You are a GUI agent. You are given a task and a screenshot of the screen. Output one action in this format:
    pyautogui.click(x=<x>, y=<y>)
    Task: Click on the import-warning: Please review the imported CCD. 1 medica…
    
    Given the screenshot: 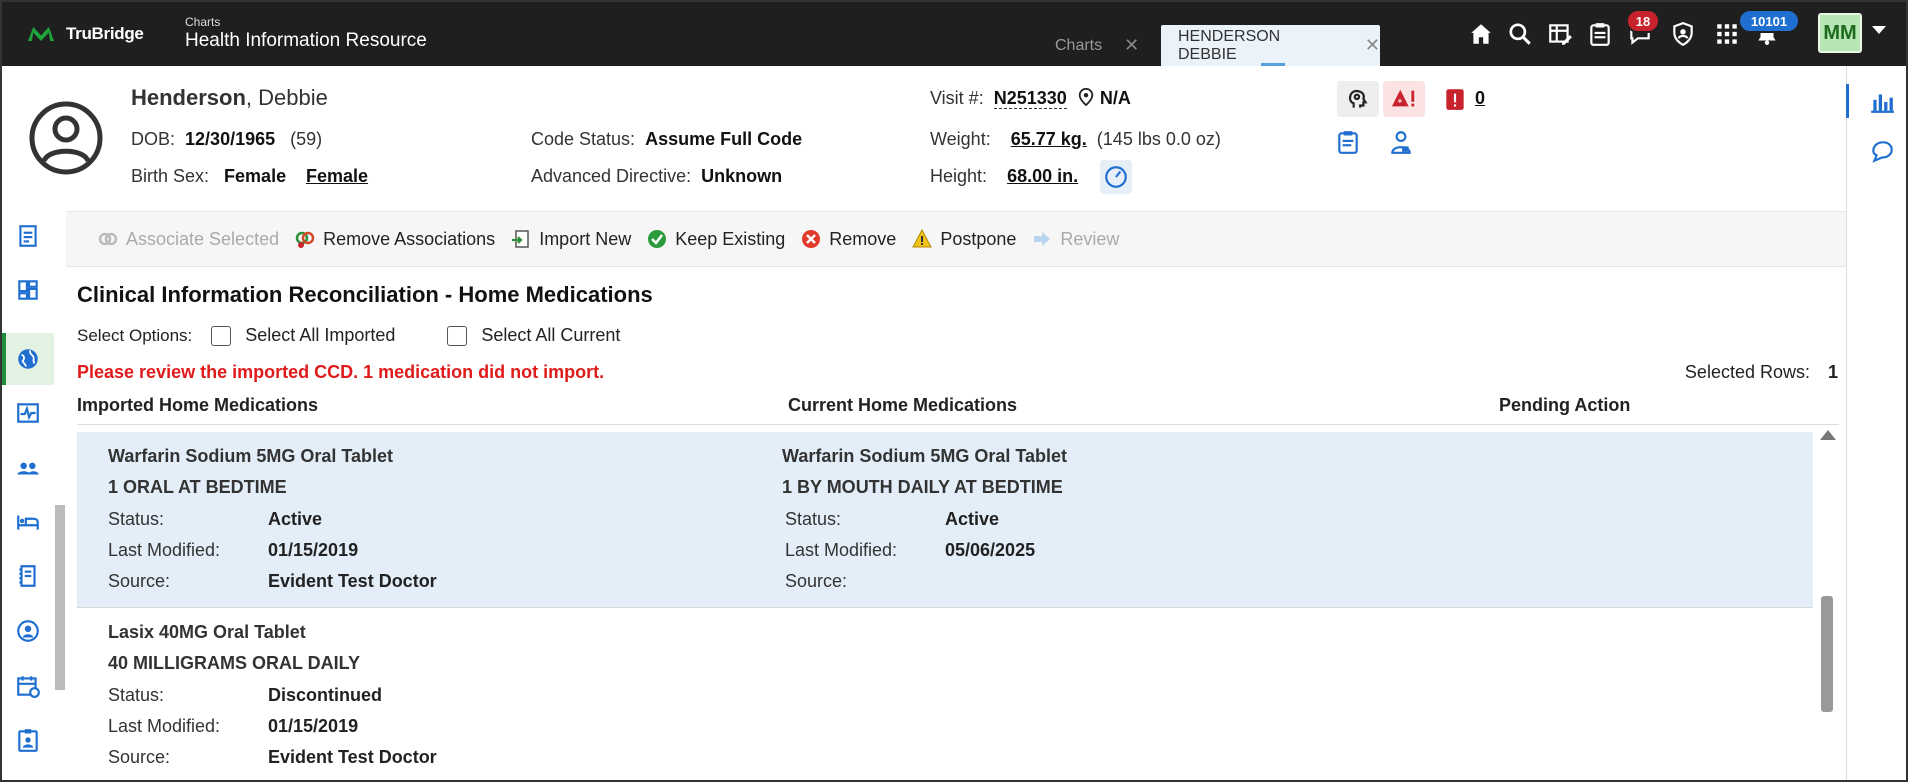 What is the action you would take?
    pyautogui.click(x=341, y=372)
    